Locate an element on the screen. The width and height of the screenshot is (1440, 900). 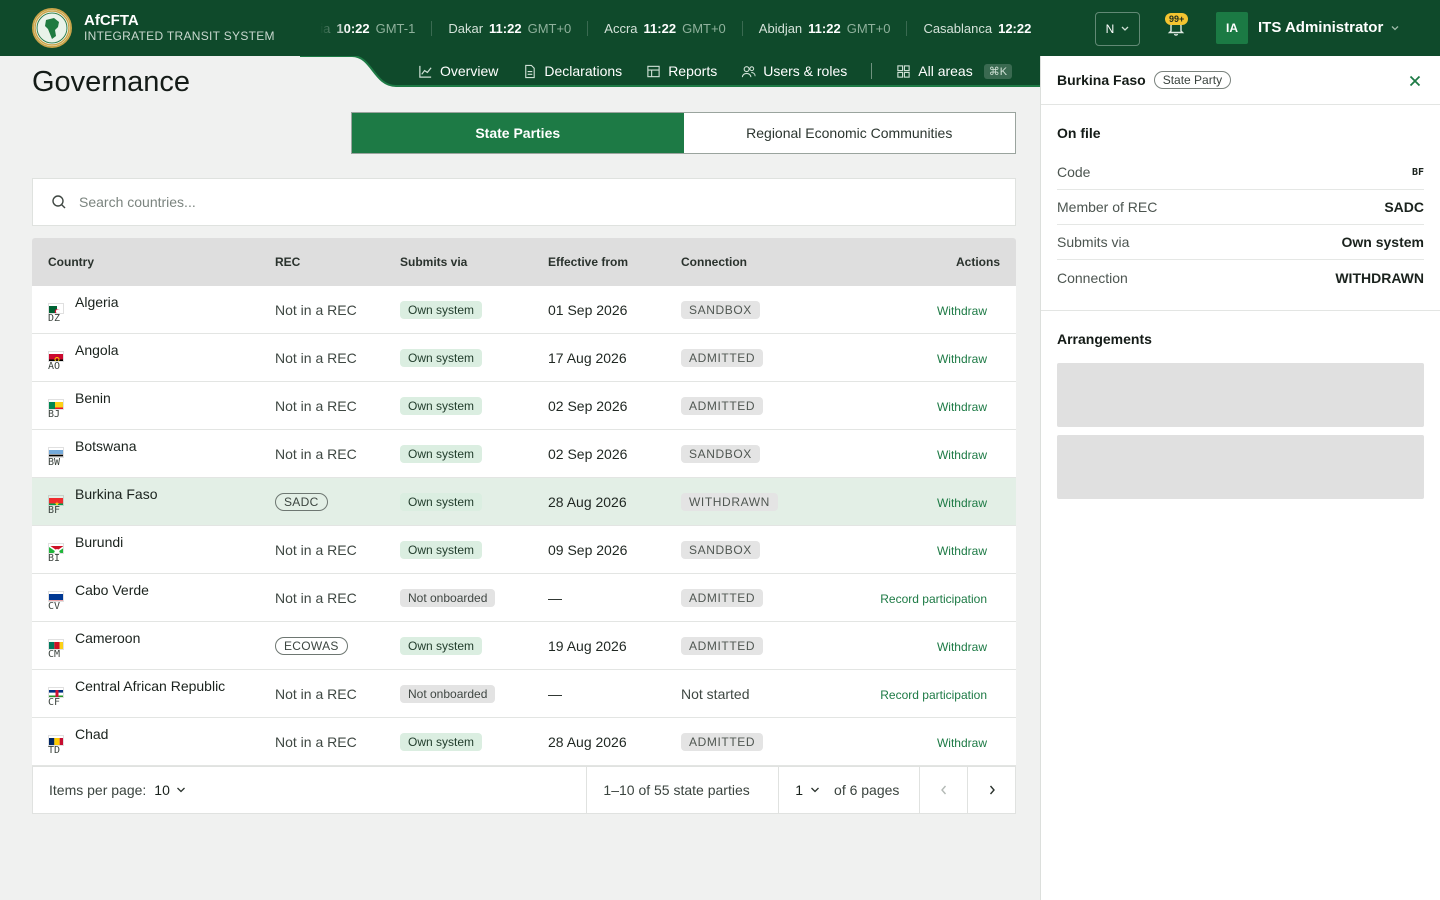
col-submits-via: Submits via is located at coordinates (474, 262).